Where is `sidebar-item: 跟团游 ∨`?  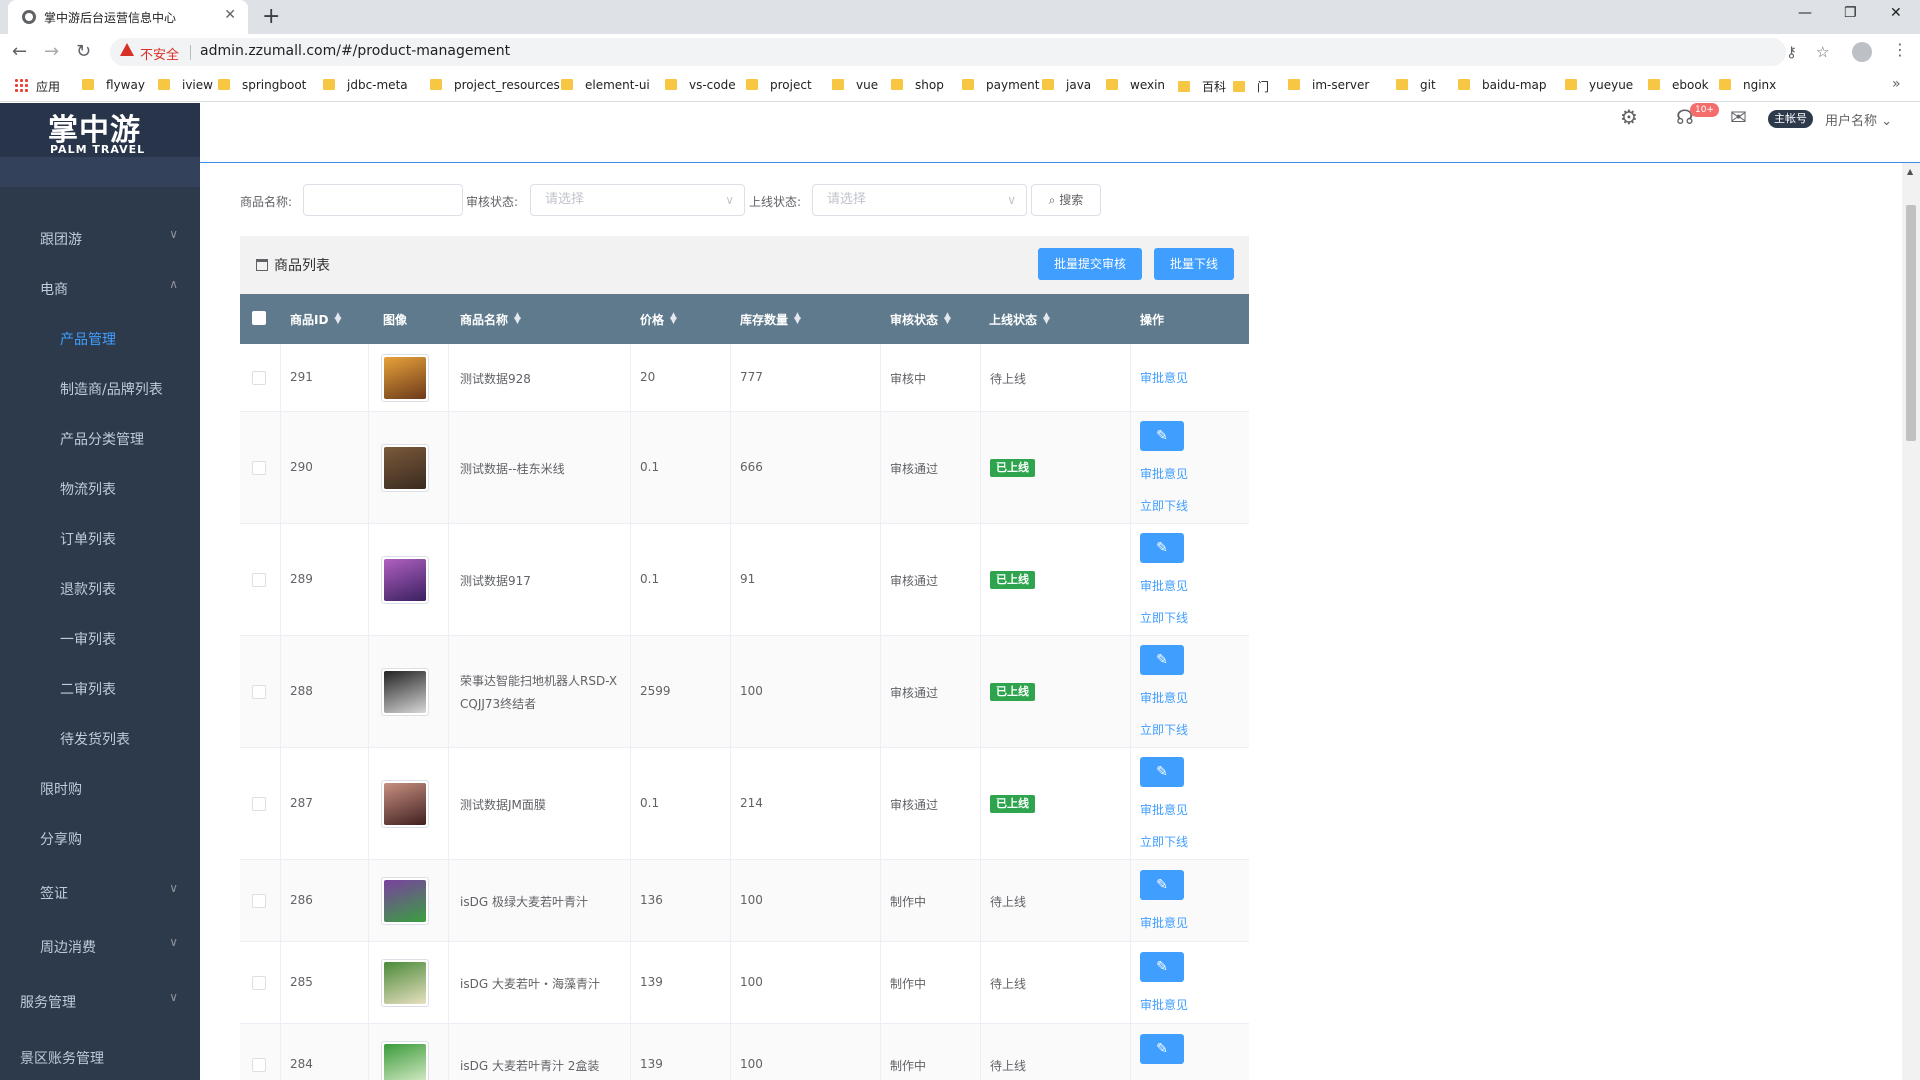 sidebar-item: 跟团游 ∨ is located at coordinates (100, 238).